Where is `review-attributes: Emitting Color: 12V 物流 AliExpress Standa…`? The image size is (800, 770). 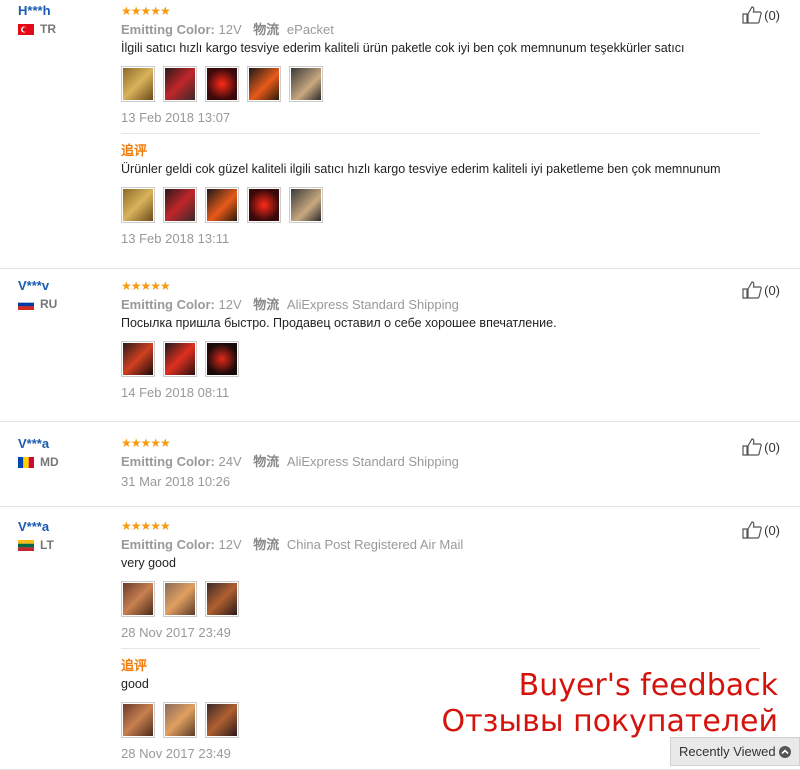 review-attributes: Emitting Color: 12V 物流 AliExpress Standa… is located at coordinates (440, 304).